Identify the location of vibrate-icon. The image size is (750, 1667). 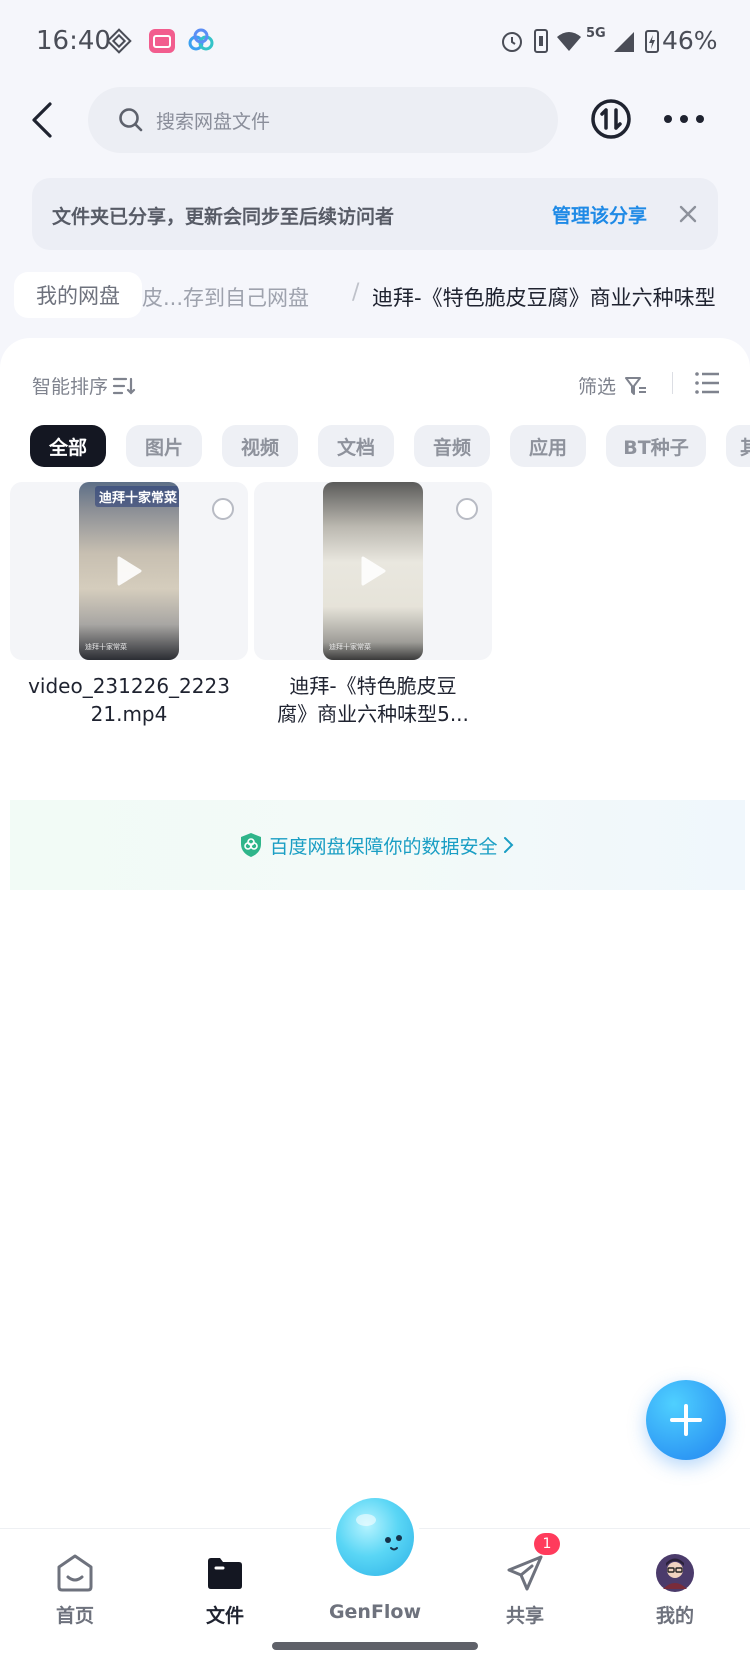
(541, 41).